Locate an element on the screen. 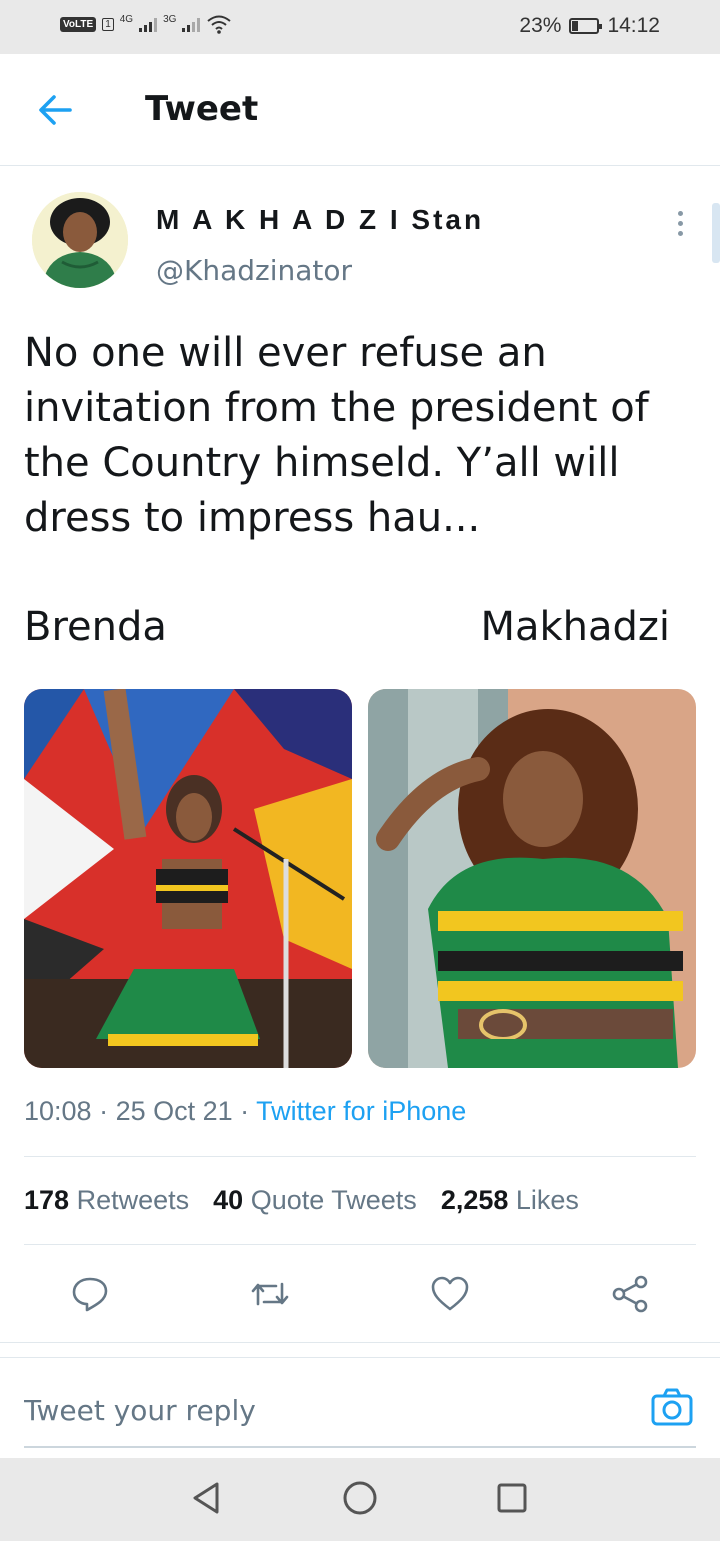 The height and width of the screenshot is (1541, 720). system-status: 23% 14:12 is located at coordinates (589, 26).